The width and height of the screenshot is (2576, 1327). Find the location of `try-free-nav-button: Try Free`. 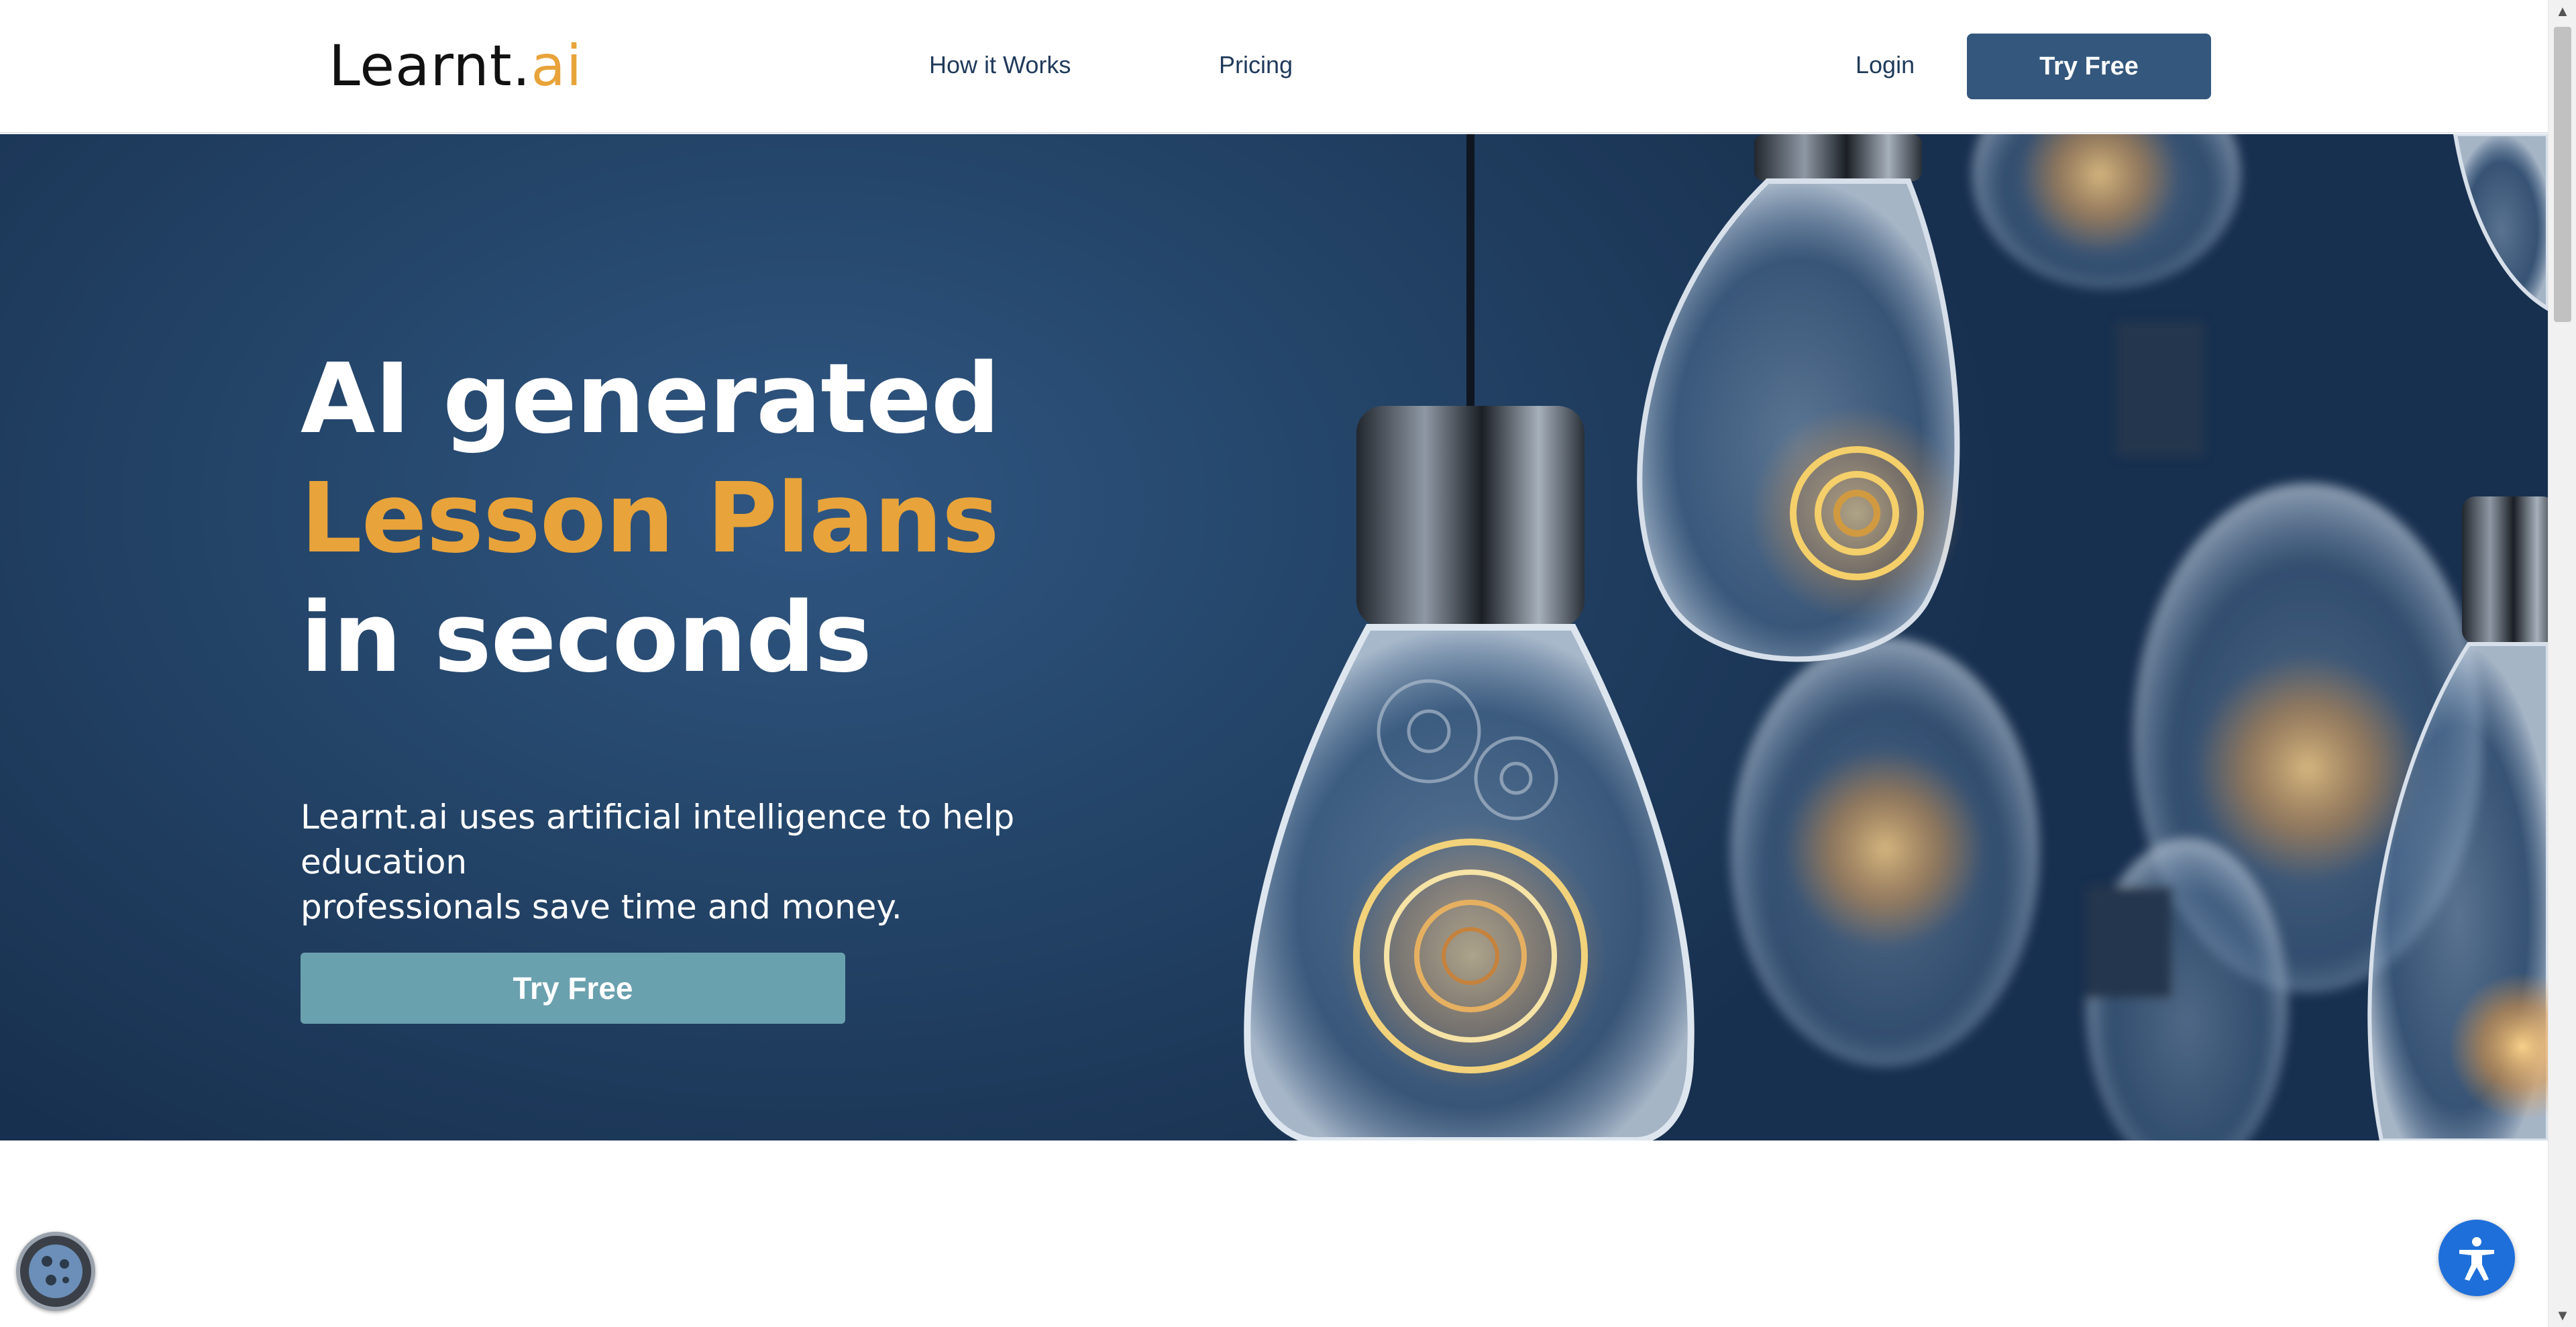

try-free-nav-button: Try Free is located at coordinates (2089, 66).